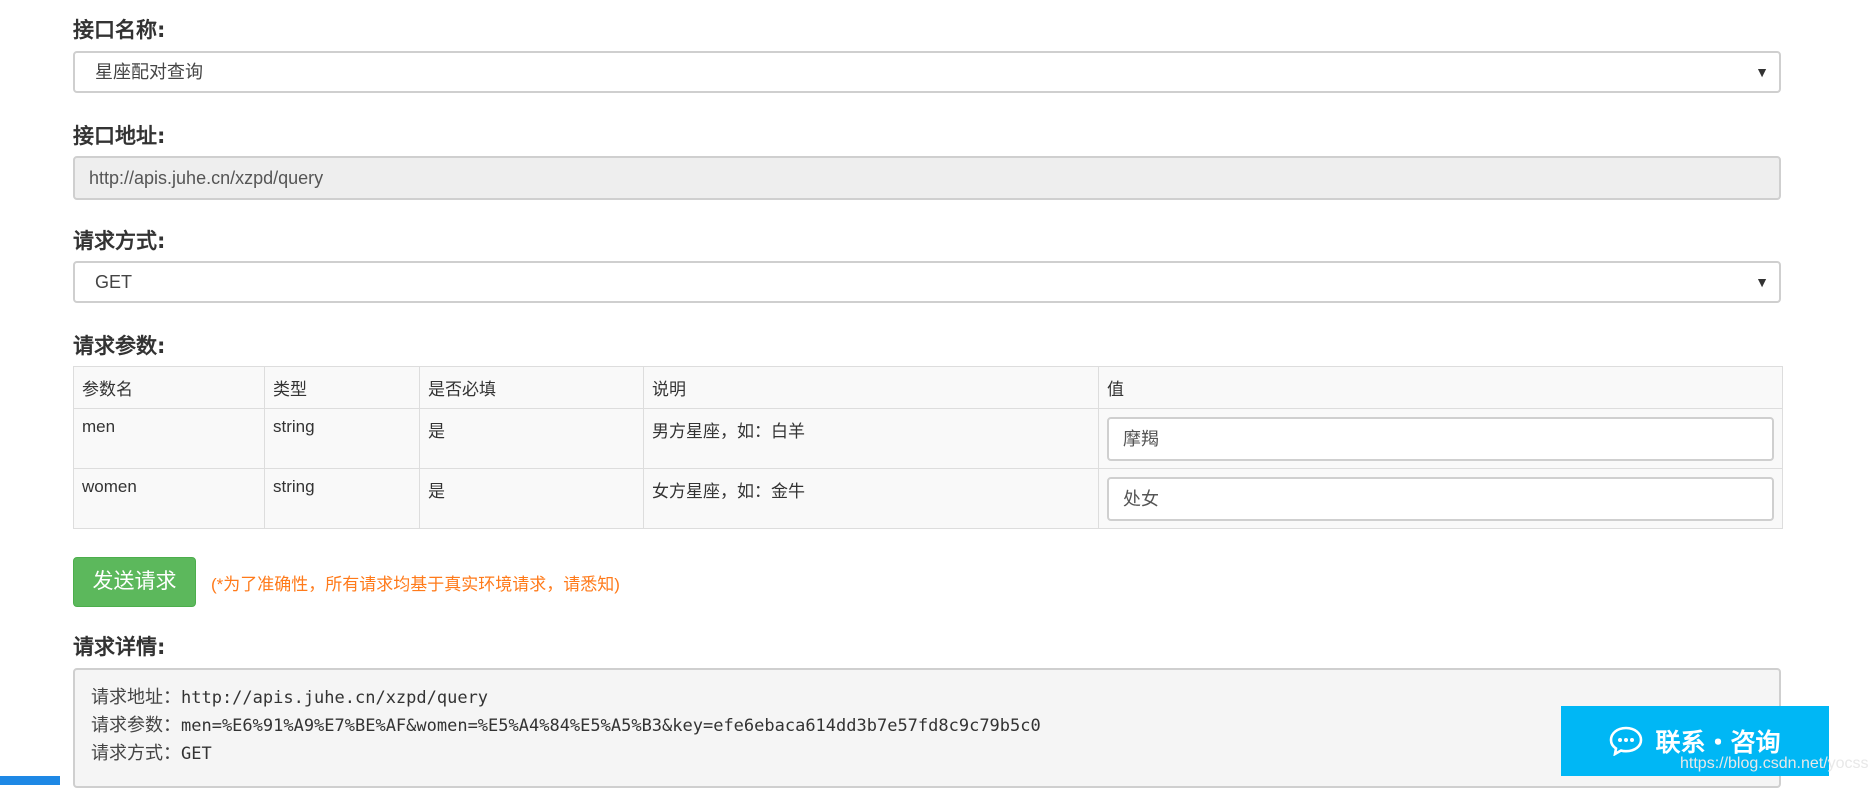 The image size is (1875, 788). I want to click on corner-accent, so click(30, 780).